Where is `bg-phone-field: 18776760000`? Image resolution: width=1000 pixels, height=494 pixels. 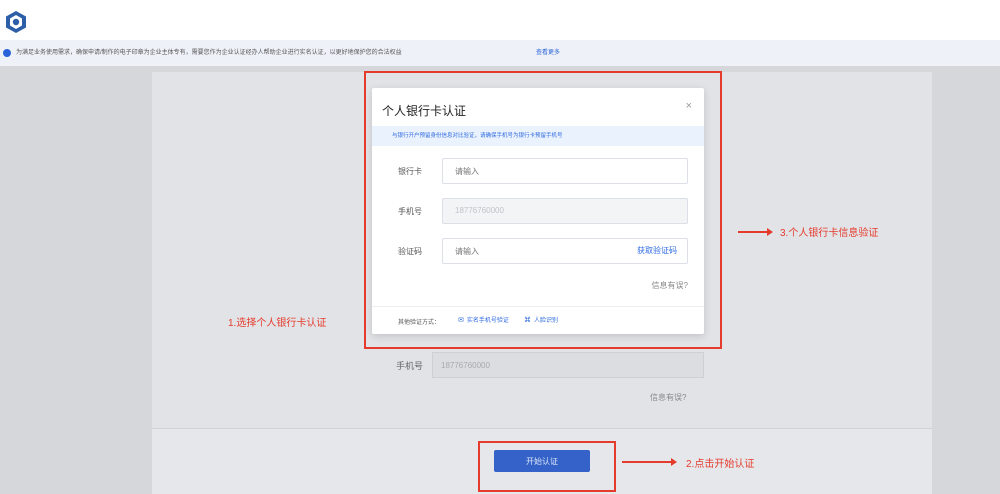 bg-phone-field: 18776760000 is located at coordinates (568, 365).